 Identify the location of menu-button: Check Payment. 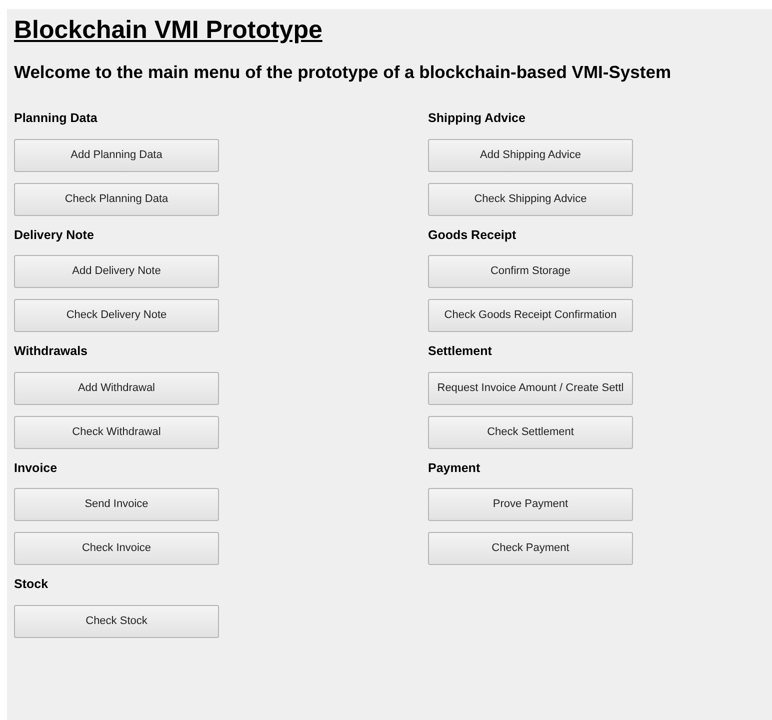
(530, 548).